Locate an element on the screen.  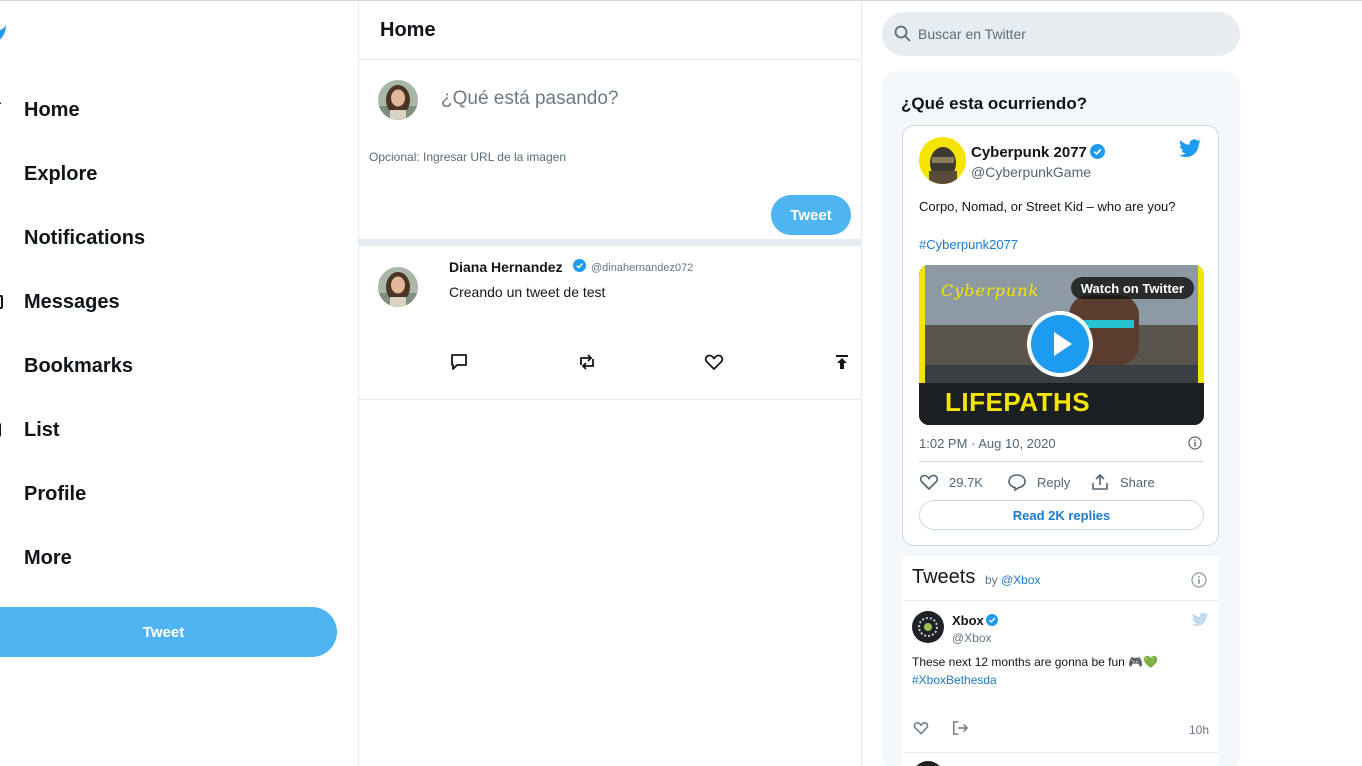
tweet-author-name: Diana Hernandez is located at coordinates (506, 267).